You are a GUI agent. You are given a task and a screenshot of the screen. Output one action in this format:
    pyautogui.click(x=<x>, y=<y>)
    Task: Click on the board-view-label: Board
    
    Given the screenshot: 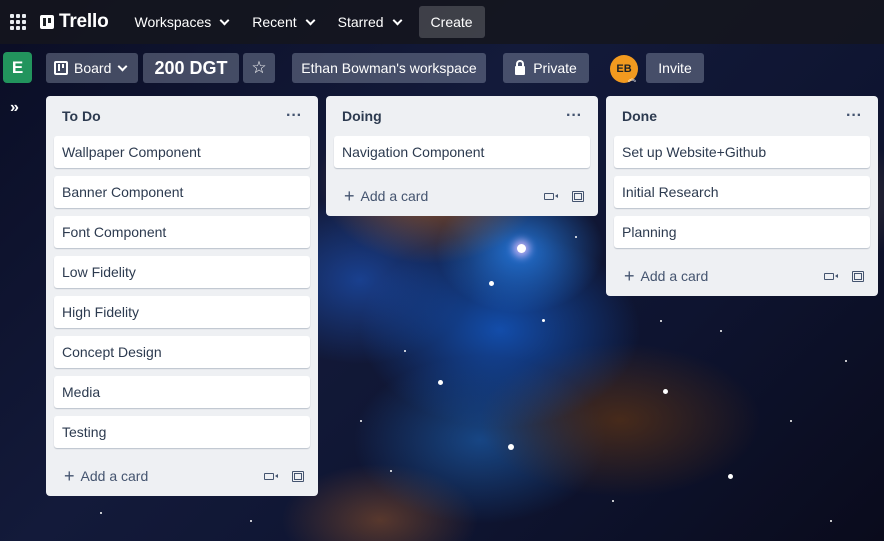 What is the action you would take?
    pyautogui.click(x=93, y=68)
    